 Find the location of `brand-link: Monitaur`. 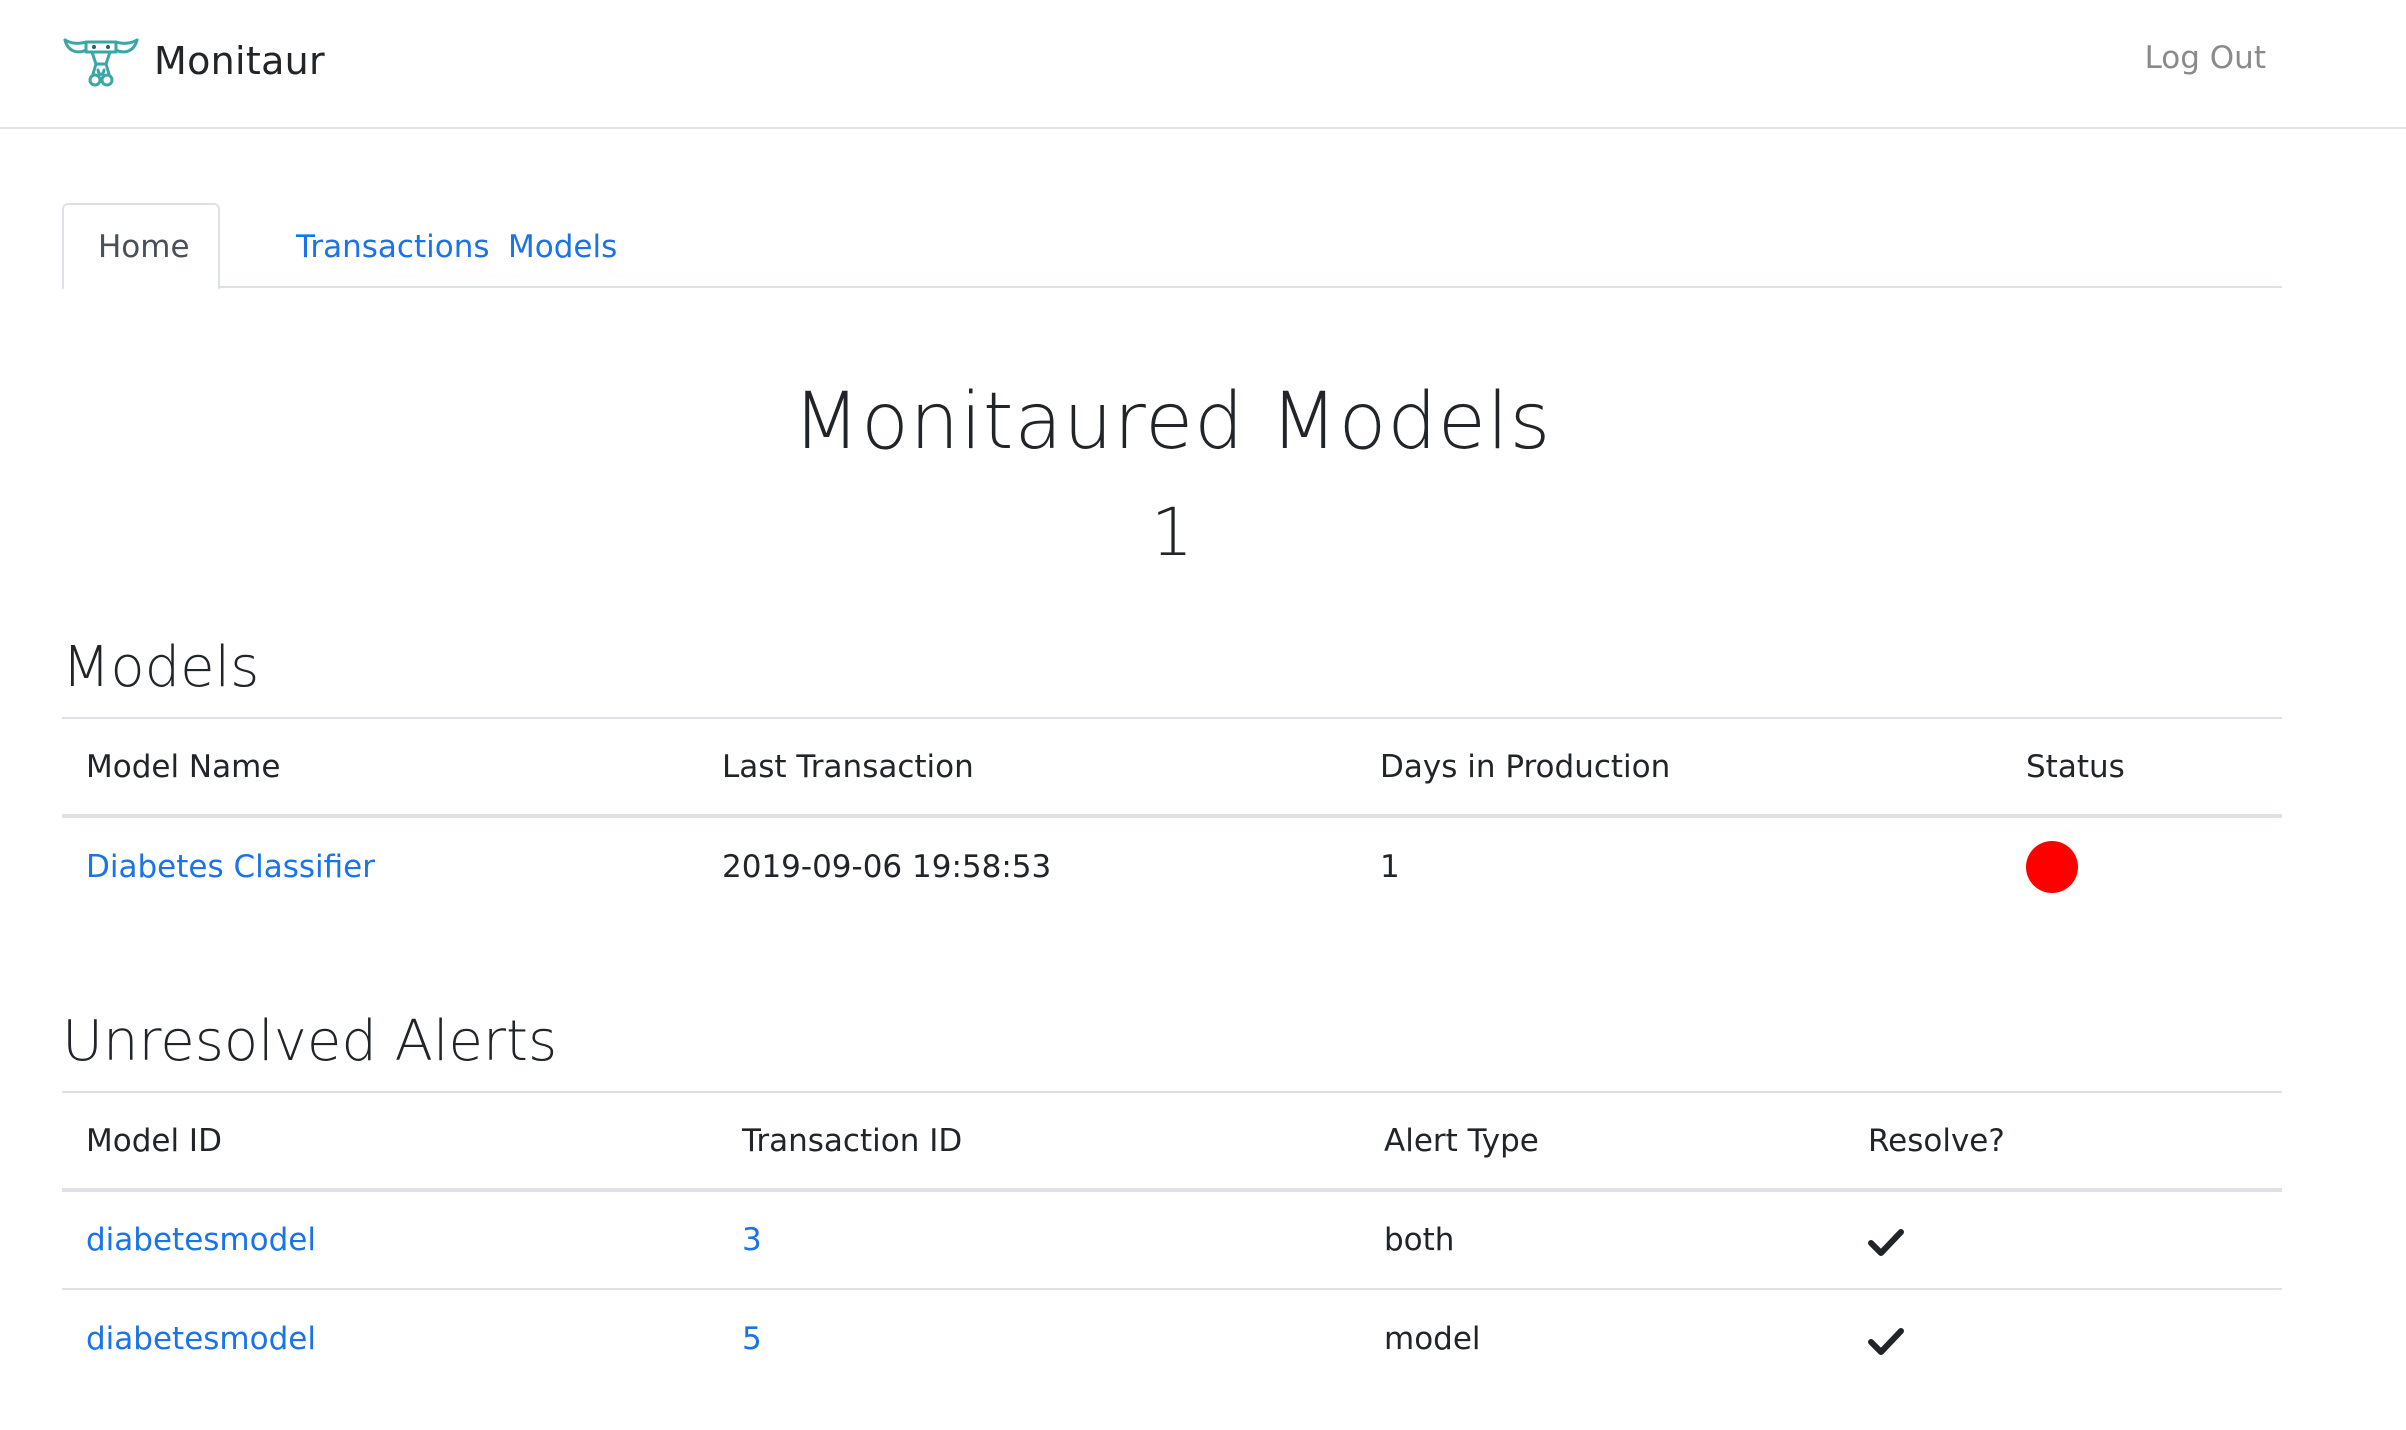

brand-link: Monitaur is located at coordinates (193, 61).